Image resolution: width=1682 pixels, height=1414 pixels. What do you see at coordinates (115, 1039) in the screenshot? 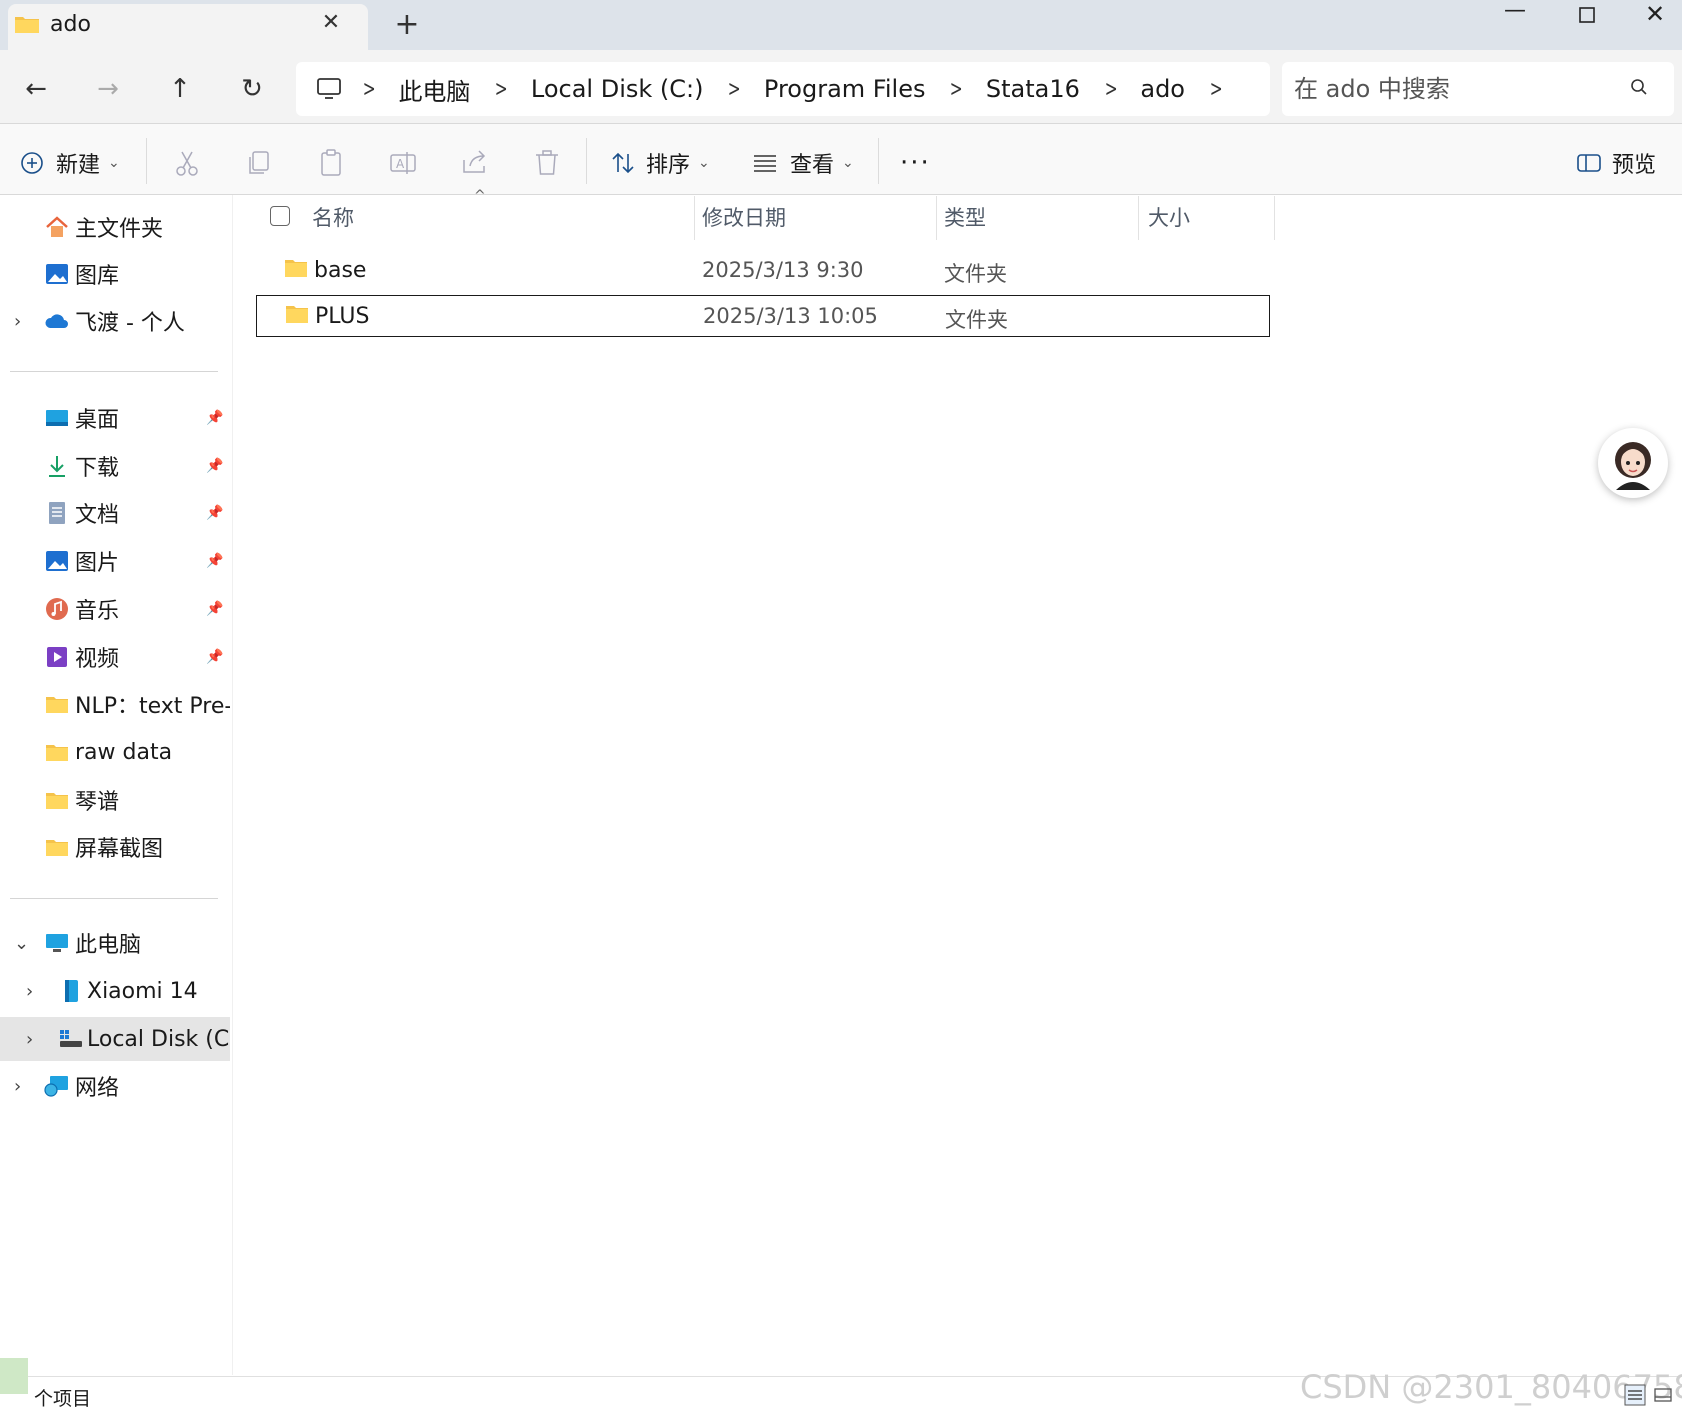
I see `sidebar-item-local-disk: › Local Disk (C:)` at bounding box center [115, 1039].